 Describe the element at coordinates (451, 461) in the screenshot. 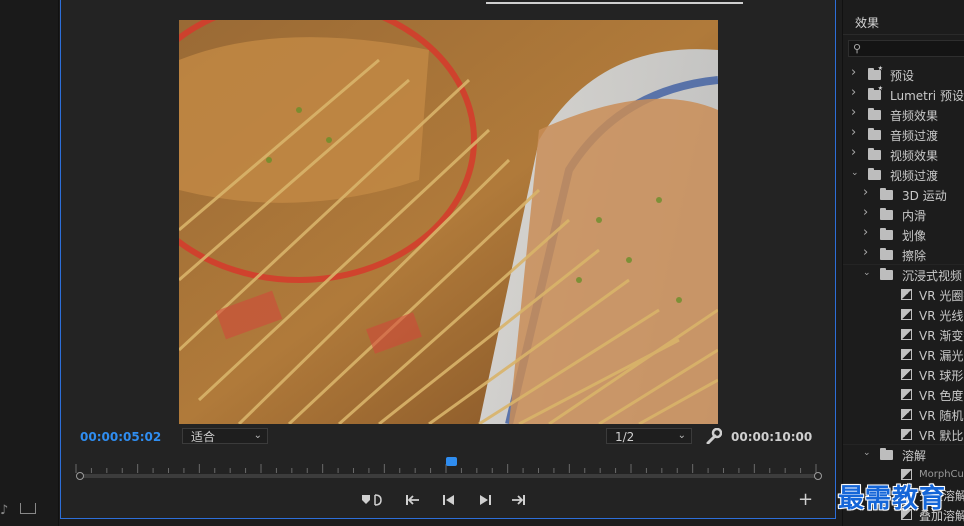

I see `playhead-marker` at that location.